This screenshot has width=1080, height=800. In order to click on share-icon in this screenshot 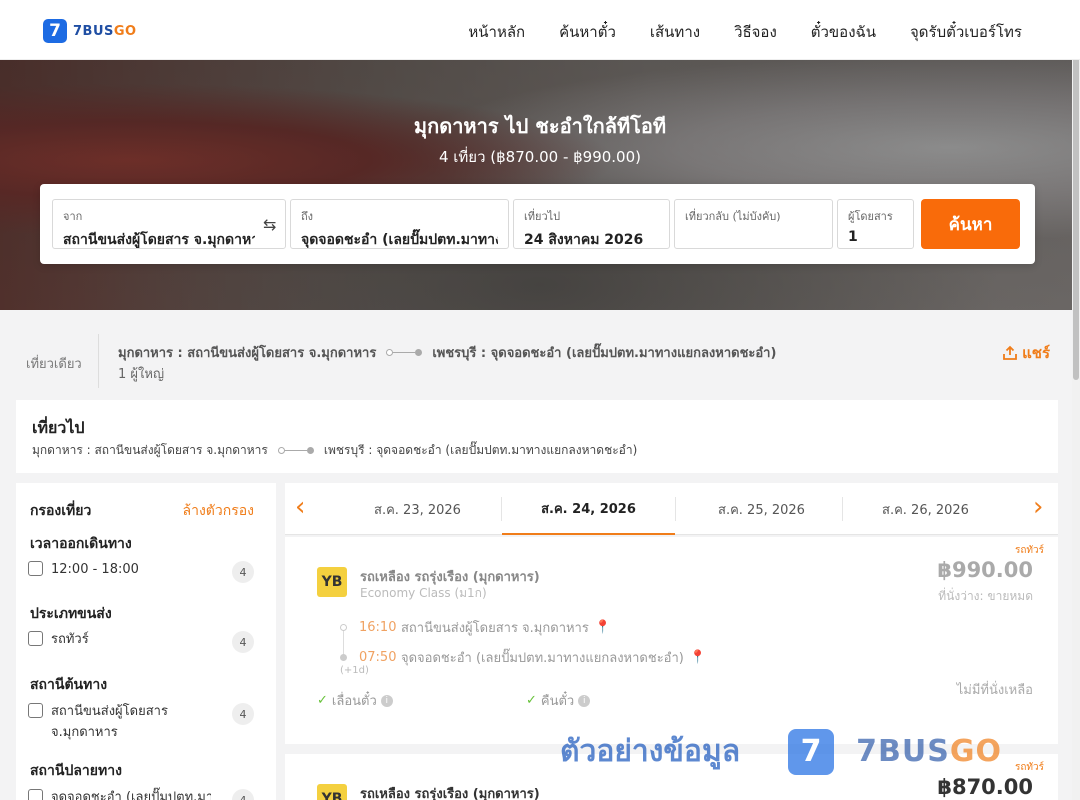, I will do `click(1010, 352)`.